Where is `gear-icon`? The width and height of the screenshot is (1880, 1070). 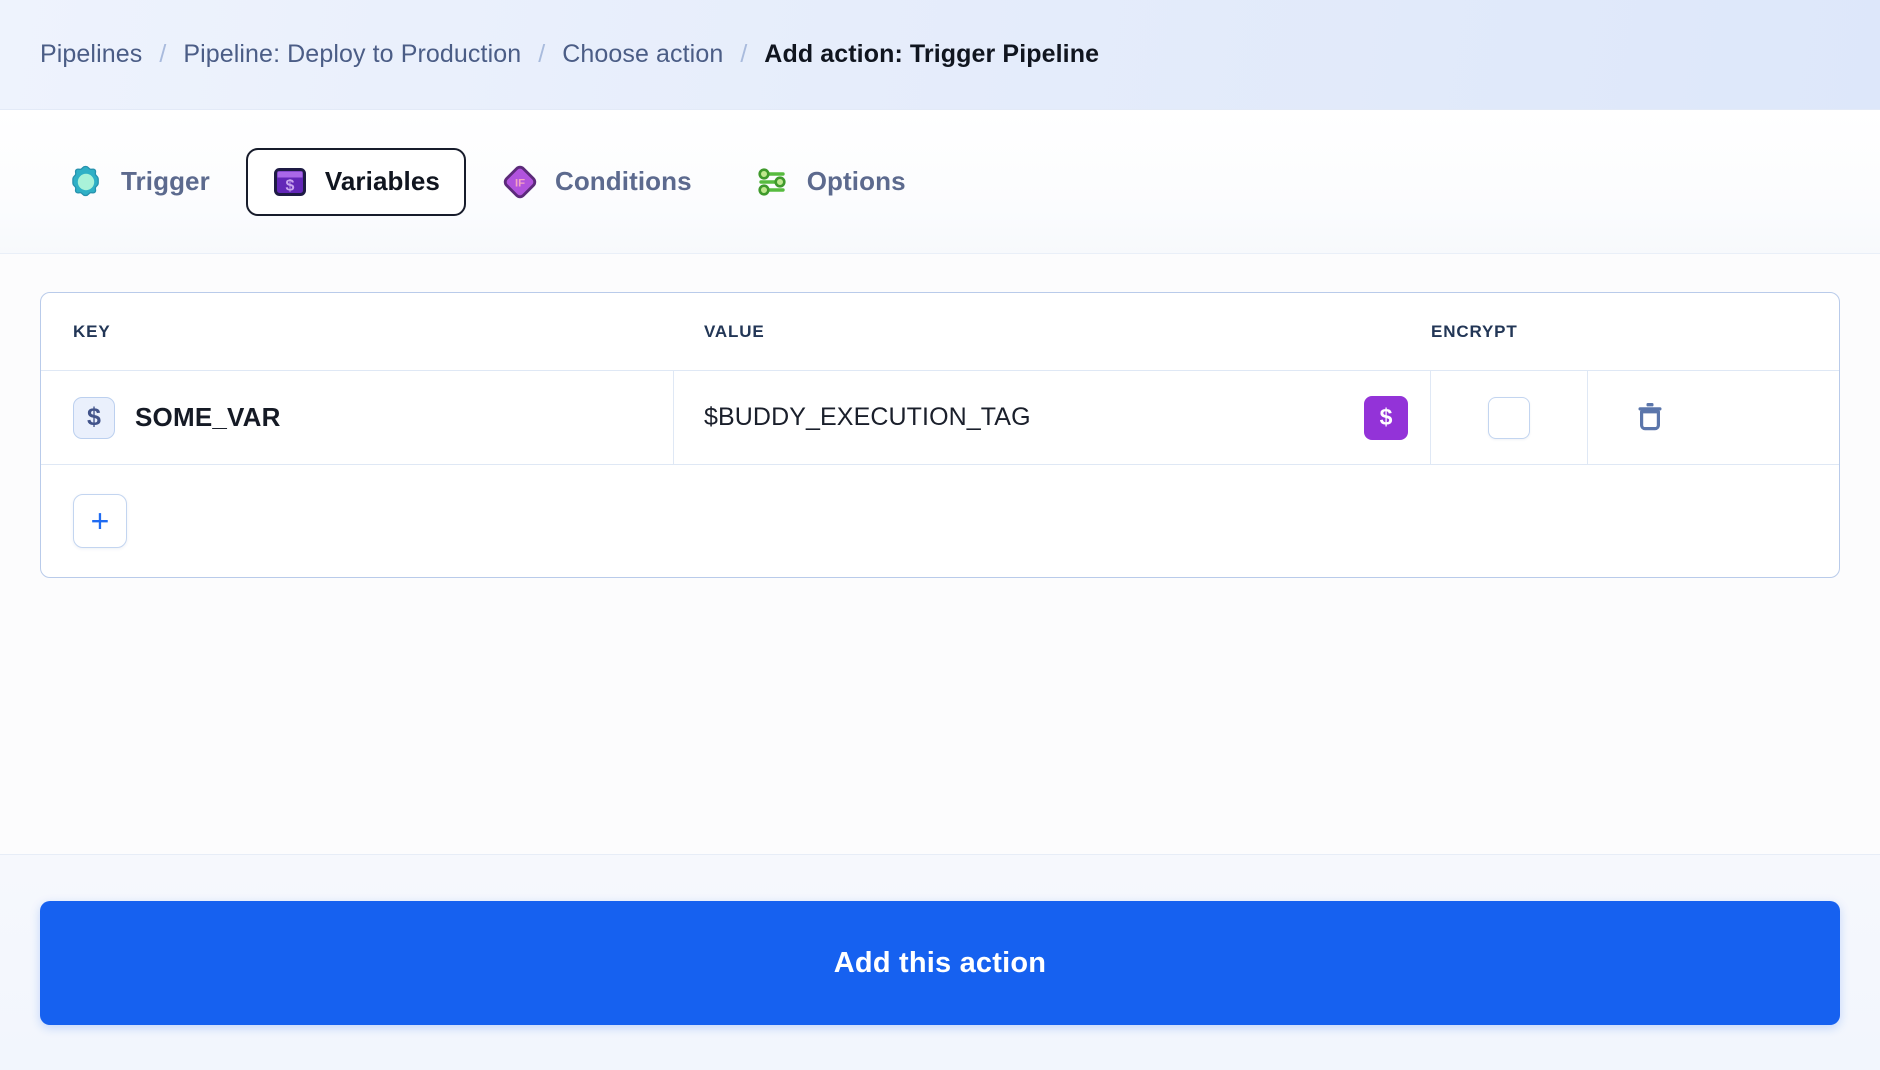
gear-icon is located at coordinates (86, 182).